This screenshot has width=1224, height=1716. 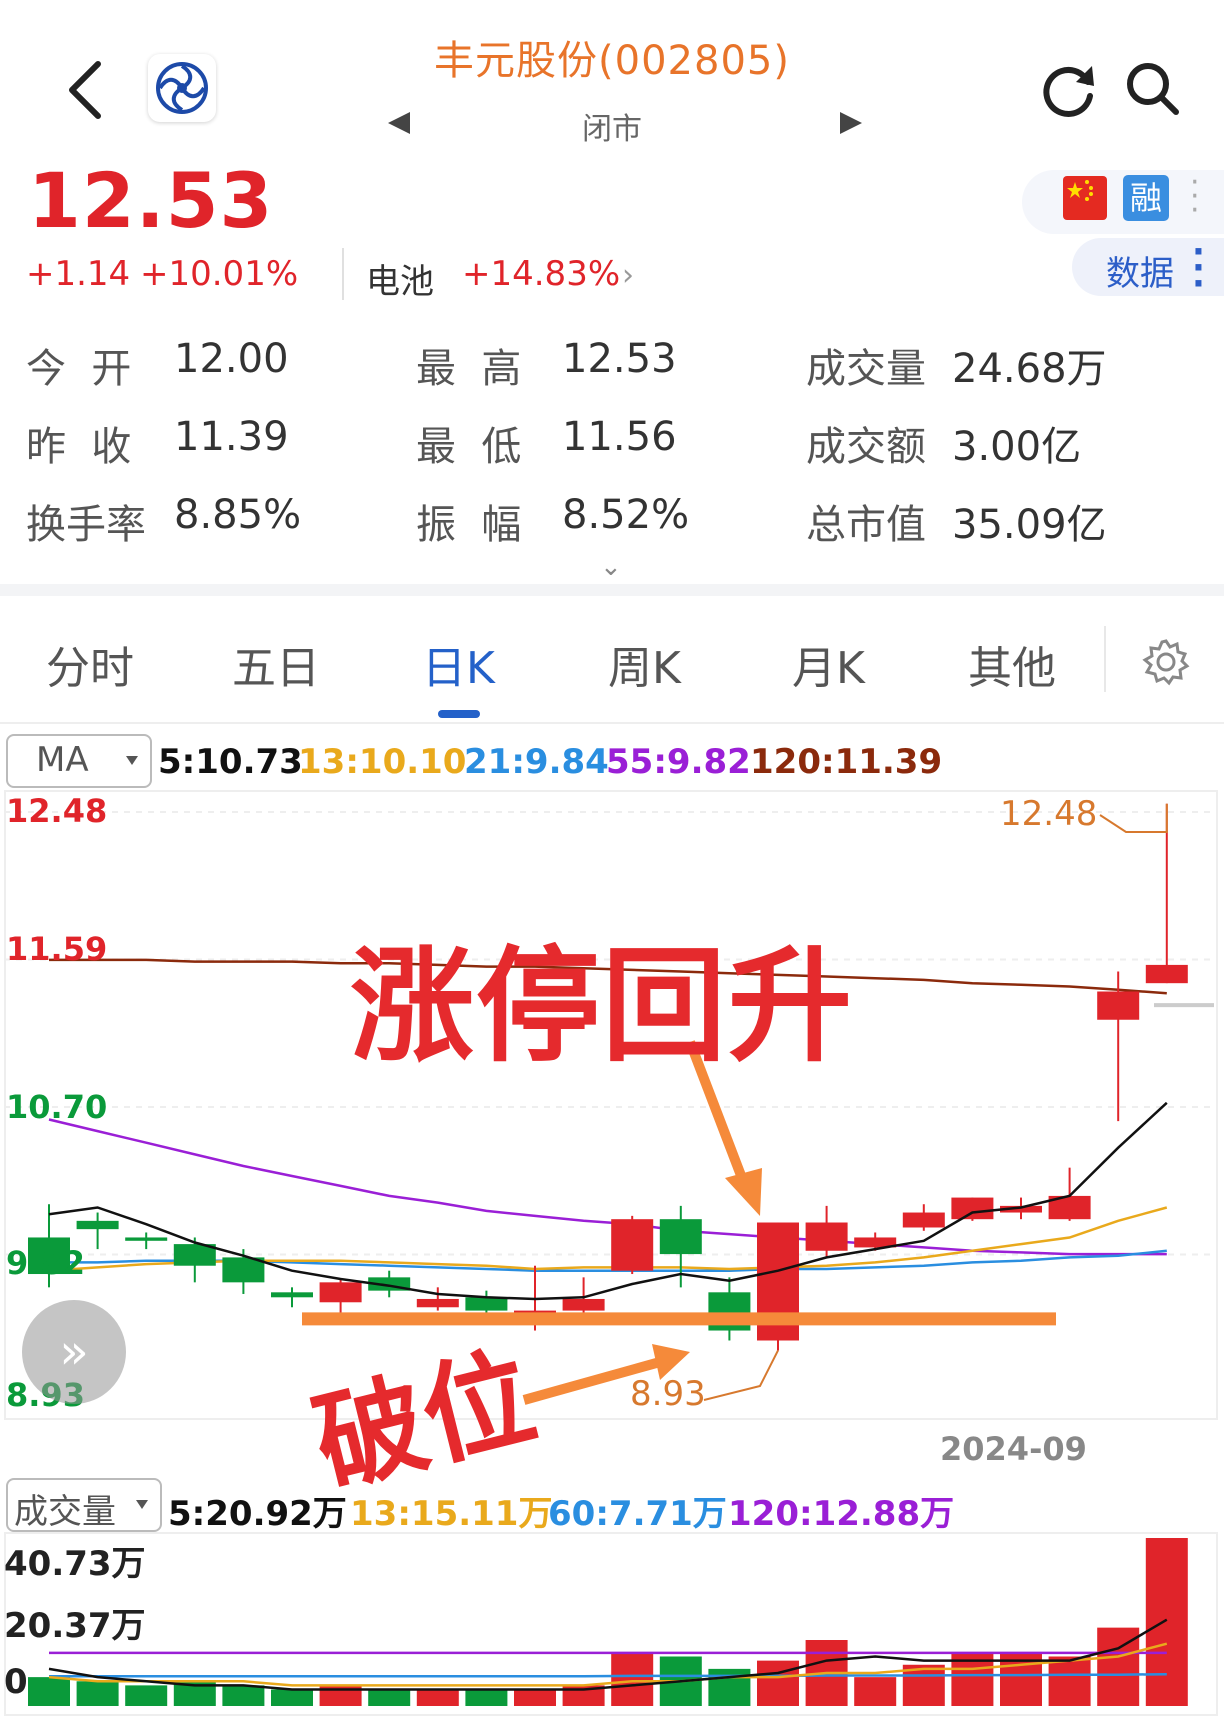 What do you see at coordinates (668, 1394) in the screenshot?
I see `low-price-label: 8.93` at bounding box center [668, 1394].